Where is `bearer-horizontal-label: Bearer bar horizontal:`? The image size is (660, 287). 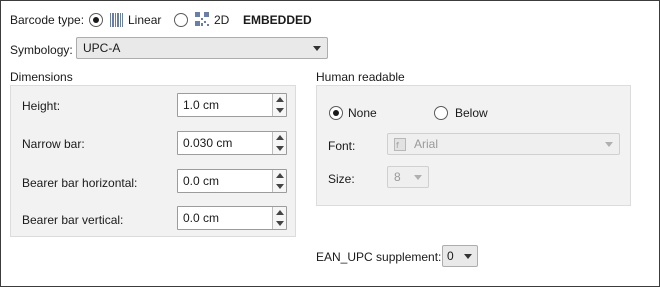 bearer-horizontal-label: Bearer bar horizontal: is located at coordinates (80, 183).